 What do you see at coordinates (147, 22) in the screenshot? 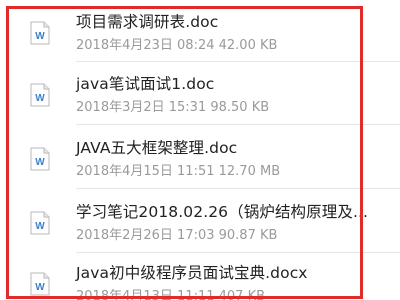
I see `file-name: 项目需求调研表.doc` at bounding box center [147, 22].